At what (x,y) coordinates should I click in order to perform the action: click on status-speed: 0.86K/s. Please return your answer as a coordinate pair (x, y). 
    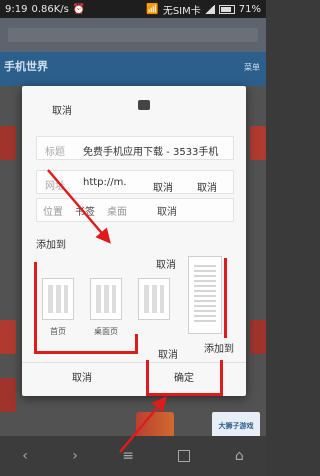
    Looking at the image, I should click on (50, 9).